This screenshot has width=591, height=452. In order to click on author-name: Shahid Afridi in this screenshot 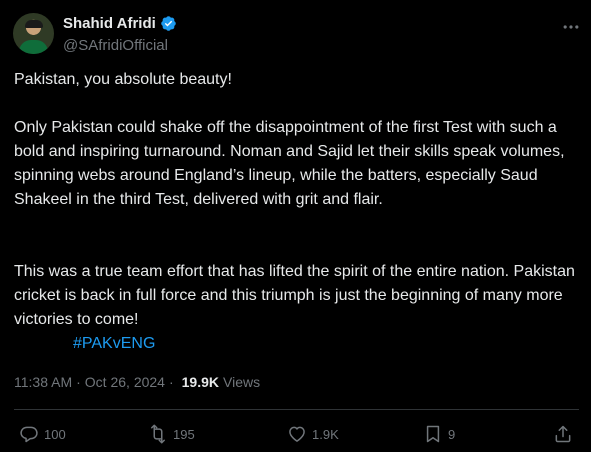, I will do `click(109, 23)`.